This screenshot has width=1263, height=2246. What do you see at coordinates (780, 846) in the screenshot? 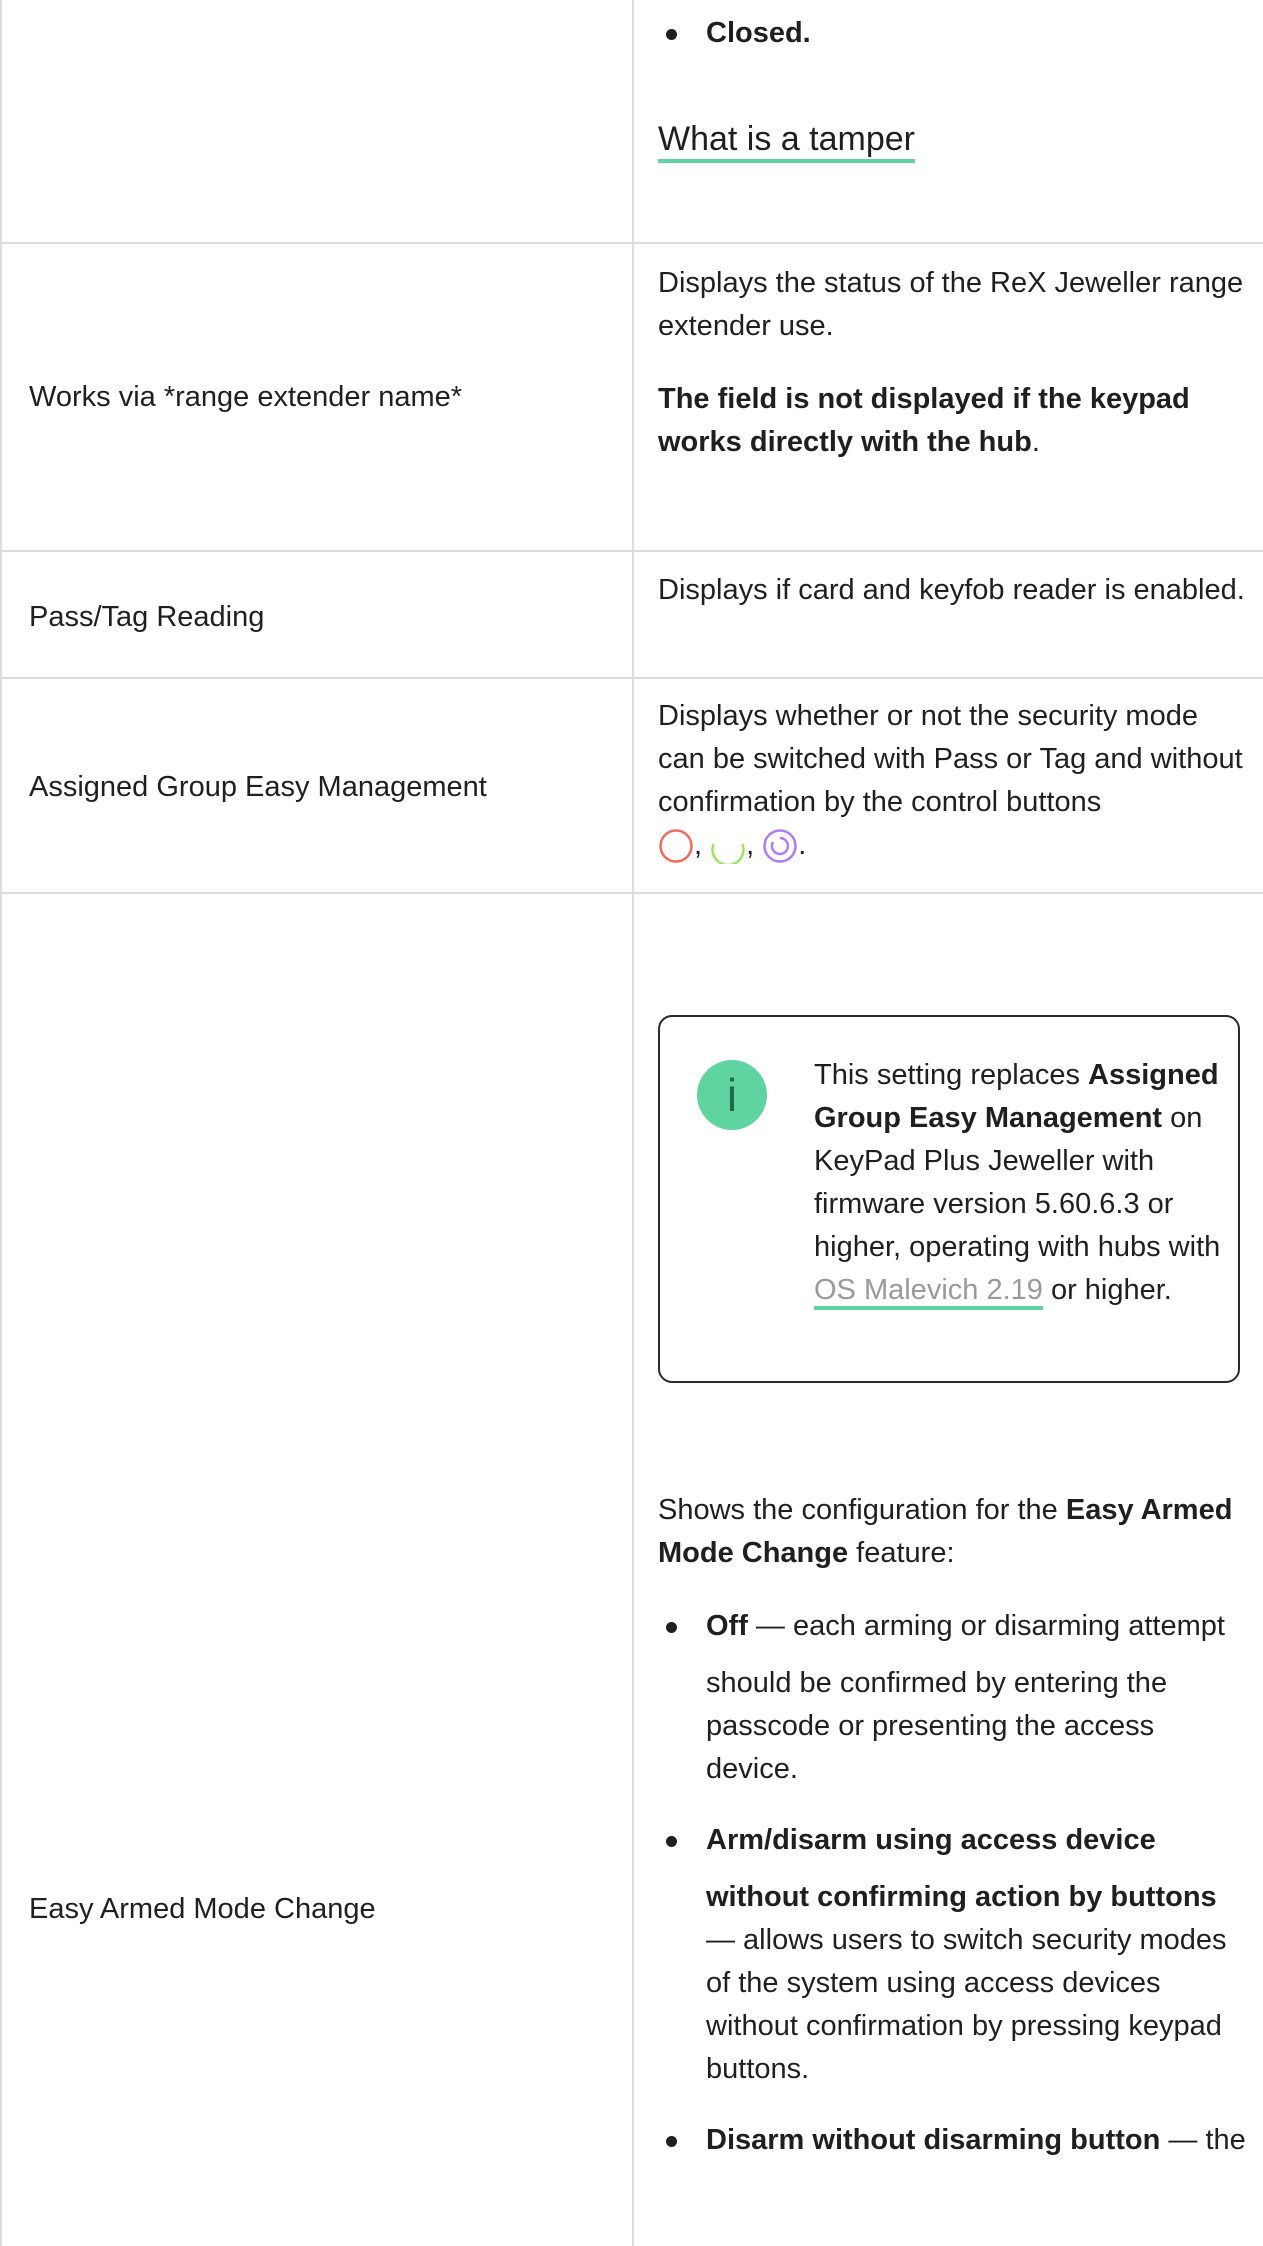
I see `night-mode-button-icon` at bounding box center [780, 846].